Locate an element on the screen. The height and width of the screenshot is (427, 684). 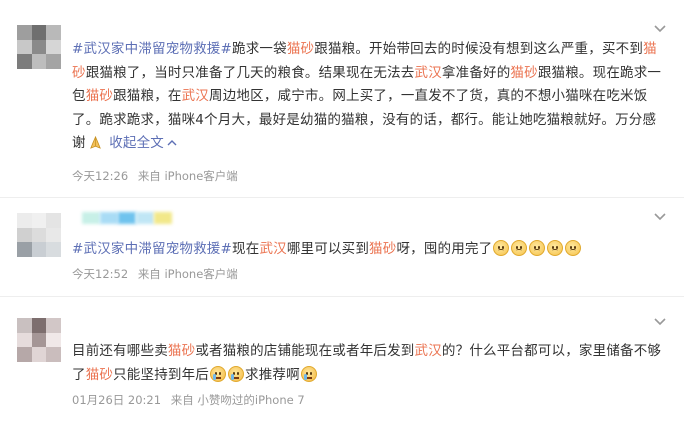
post-text: 拿准备好的 is located at coordinates (476, 72).